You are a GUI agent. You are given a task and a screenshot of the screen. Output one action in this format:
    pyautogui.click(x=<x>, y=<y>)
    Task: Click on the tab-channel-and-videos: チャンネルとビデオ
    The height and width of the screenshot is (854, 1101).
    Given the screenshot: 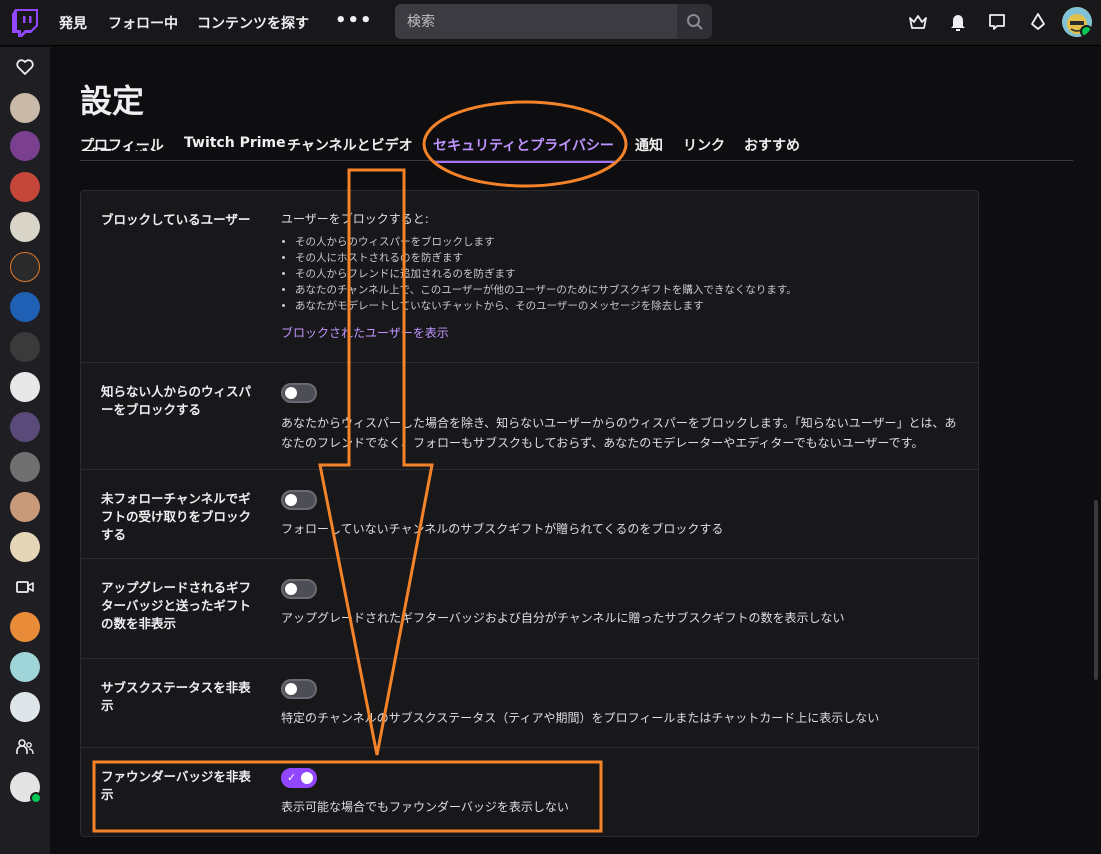 What is the action you would take?
    pyautogui.click(x=350, y=145)
    